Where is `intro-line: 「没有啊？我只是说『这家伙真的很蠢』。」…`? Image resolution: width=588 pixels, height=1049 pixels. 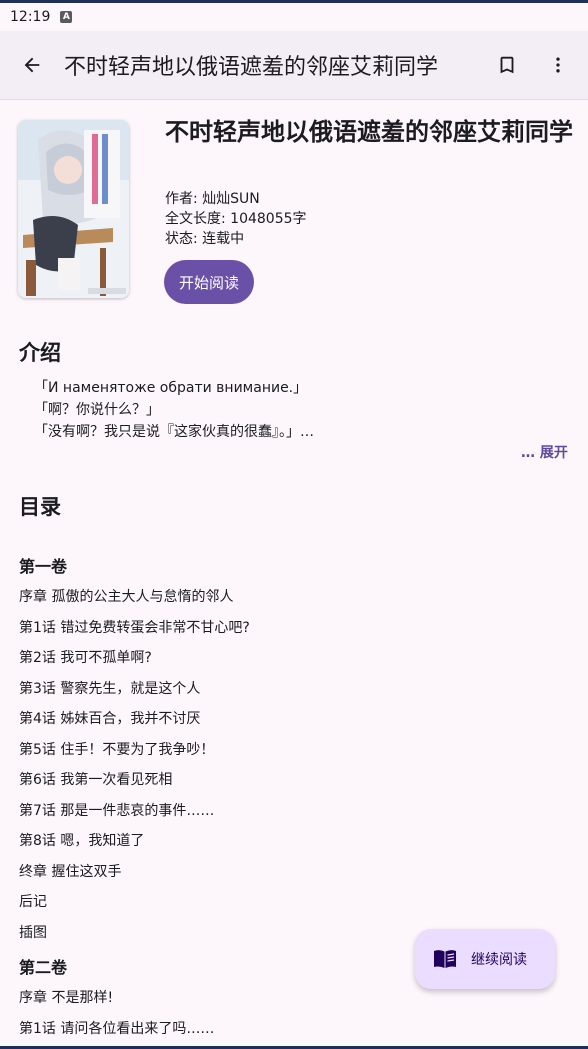 intro-line: 「没有啊？我只是说『这家伙真的很蠢』。」… is located at coordinates (174, 432).